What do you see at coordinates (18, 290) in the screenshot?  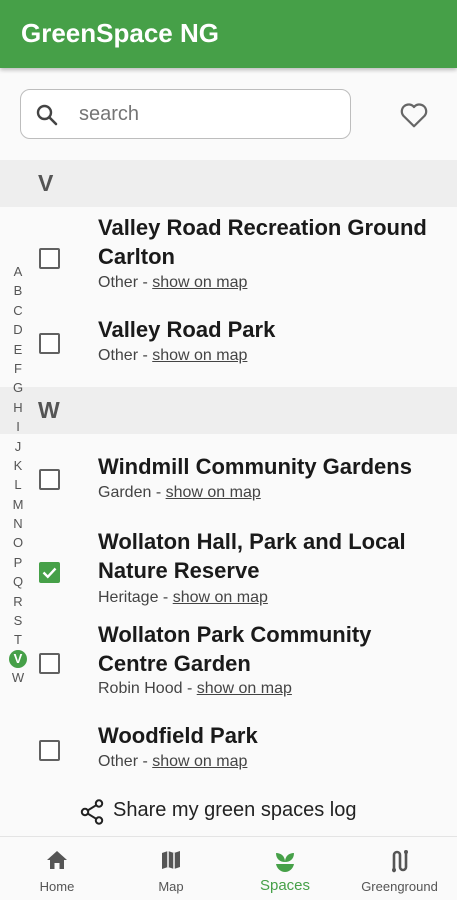 I see `alphabet-letter: B` at bounding box center [18, 290].